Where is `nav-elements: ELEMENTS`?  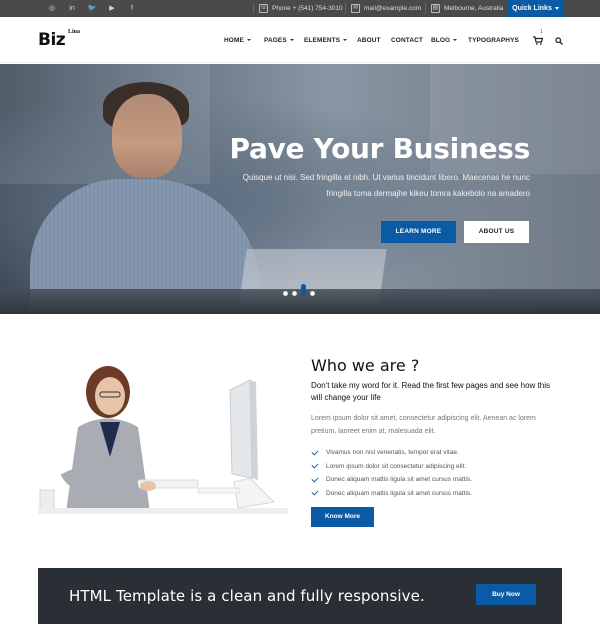 nav-elements: ELEMENTS is located at coordinates (326, 40).